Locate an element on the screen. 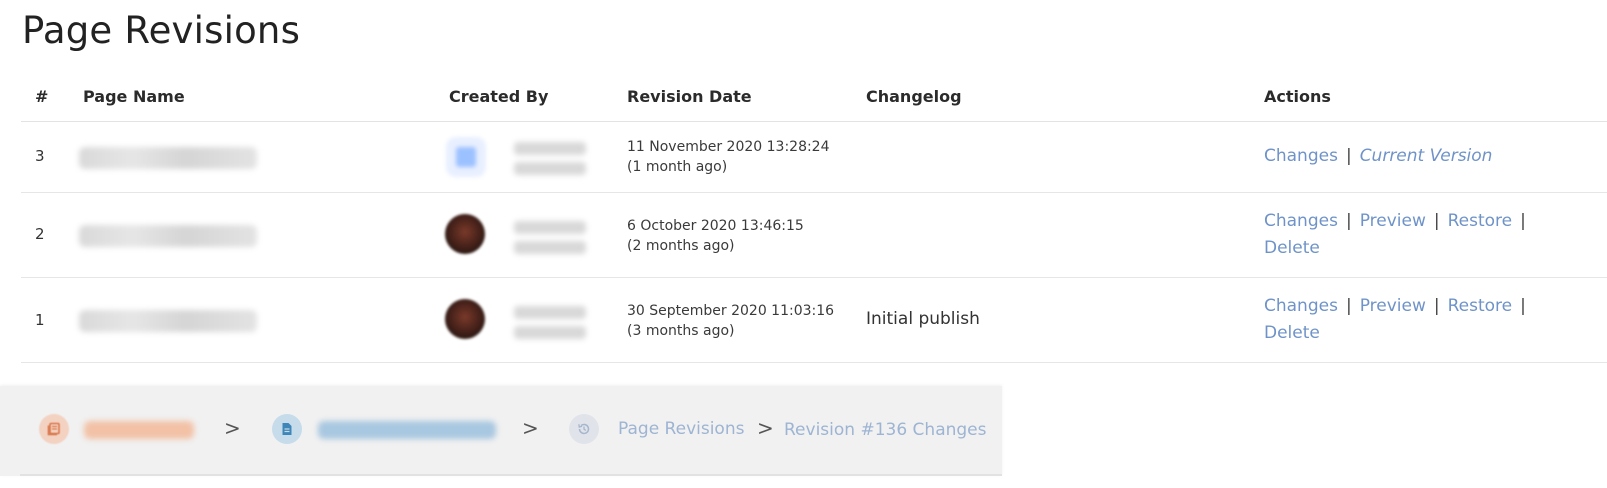 Image resolution: width=1607 pixels, height=488 pixels. breadcrumb-page-revisions: Page Revisions is located at coordinates (681, 429).